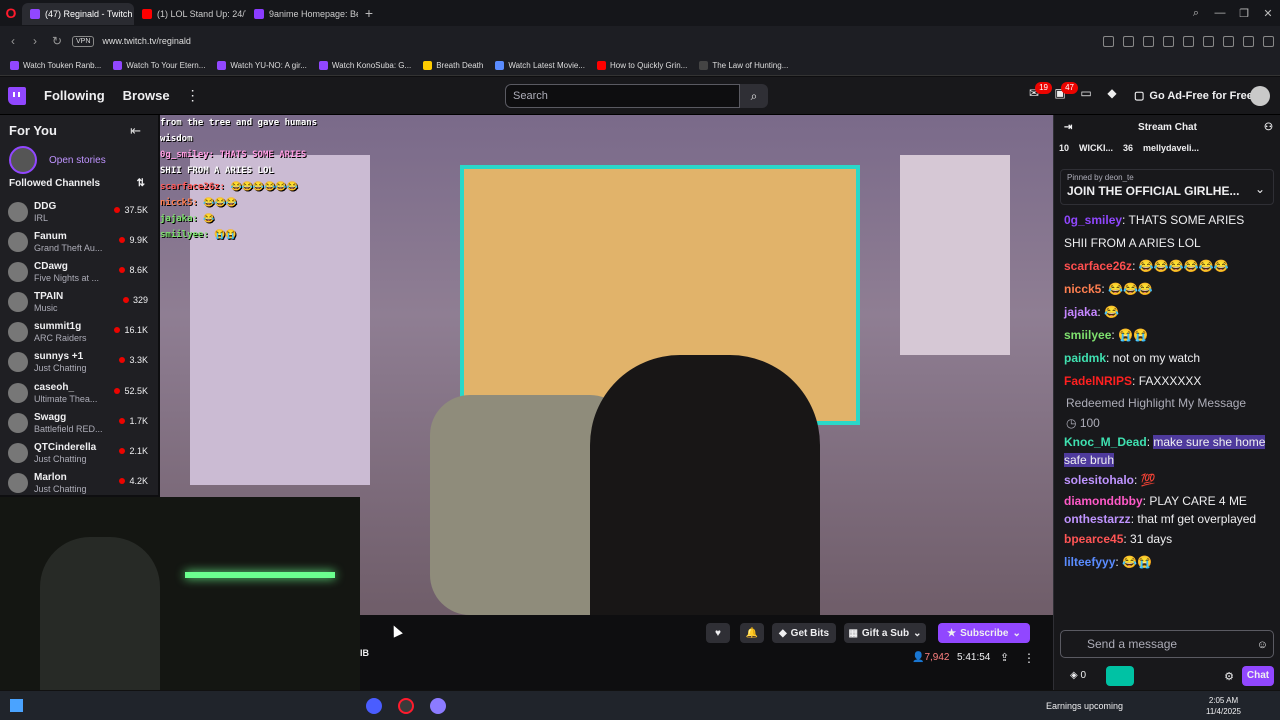  I want to click on channel-item: sunnys +1 Just Chatting 3.3K, so click(78, 363).